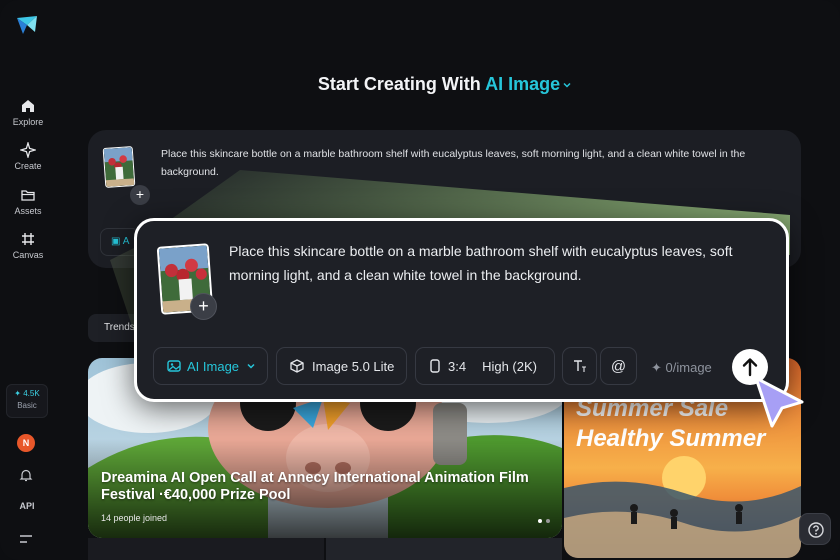 The height and width of the screenshot is (560, 840). I want to click on app-logo-icon, so click(27, 25).